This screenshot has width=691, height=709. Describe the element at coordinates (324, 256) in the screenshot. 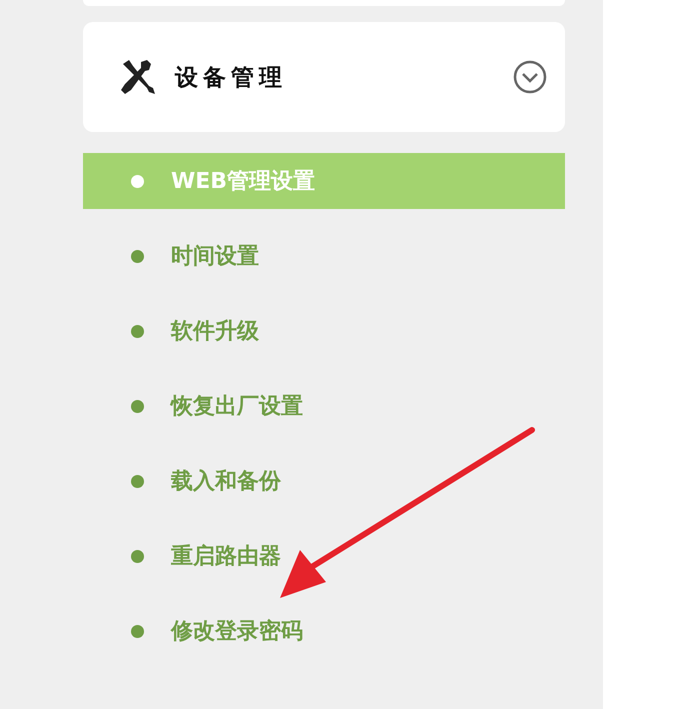

I see `menu-item: 时间设置` at that location.